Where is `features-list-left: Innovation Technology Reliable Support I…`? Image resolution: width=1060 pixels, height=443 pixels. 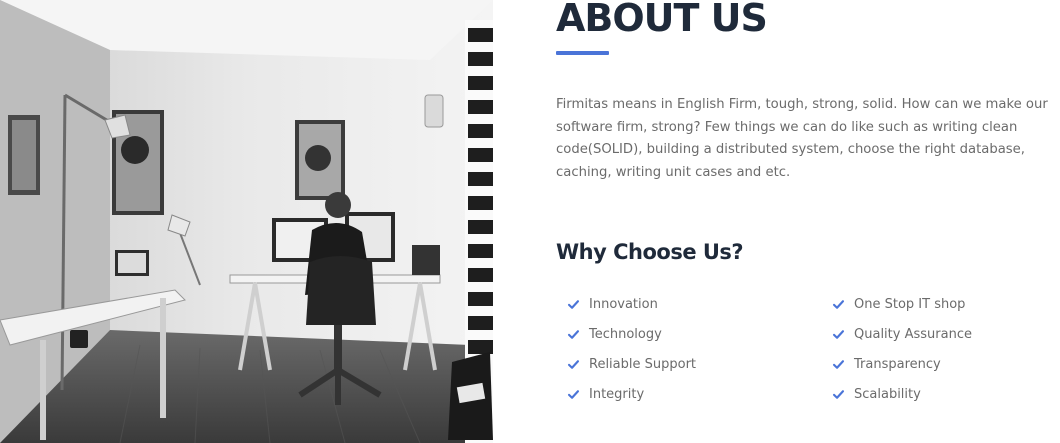
features-list-left: Innovation Technology Reliable Support I… is located at coordinates (631, 349).